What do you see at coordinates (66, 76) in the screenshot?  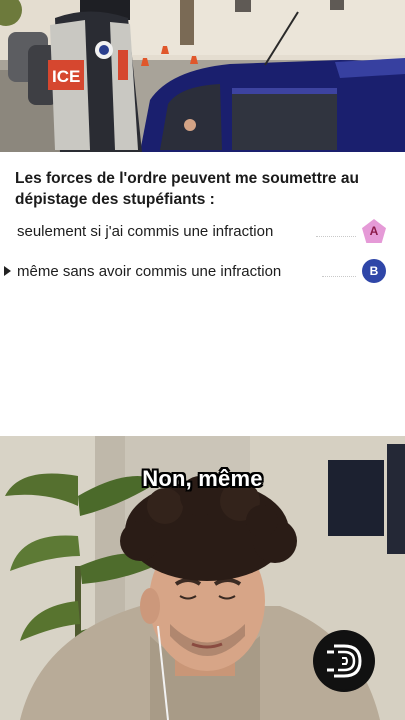 I see `vest-text: ICE` at bounding box center [66, 76].